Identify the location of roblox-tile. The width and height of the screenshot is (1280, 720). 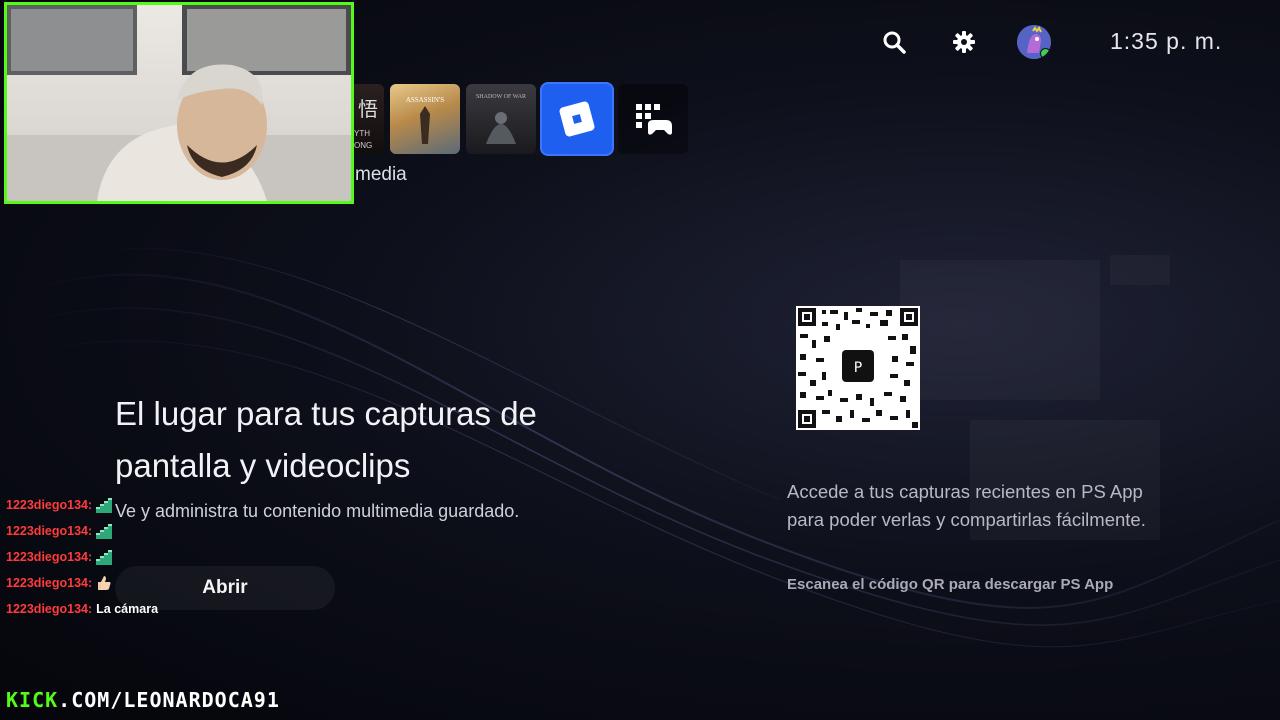
(577, 119).